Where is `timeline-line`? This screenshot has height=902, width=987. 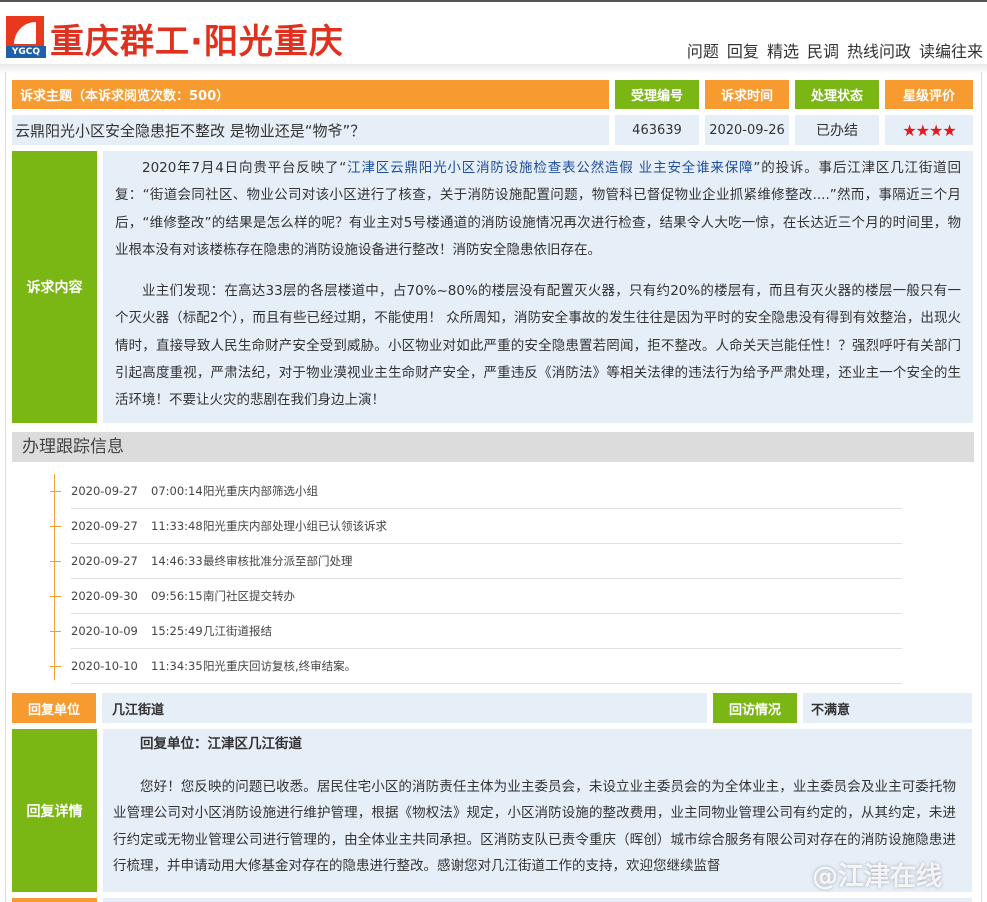 timeline-line is located at coordinates (54, 577).